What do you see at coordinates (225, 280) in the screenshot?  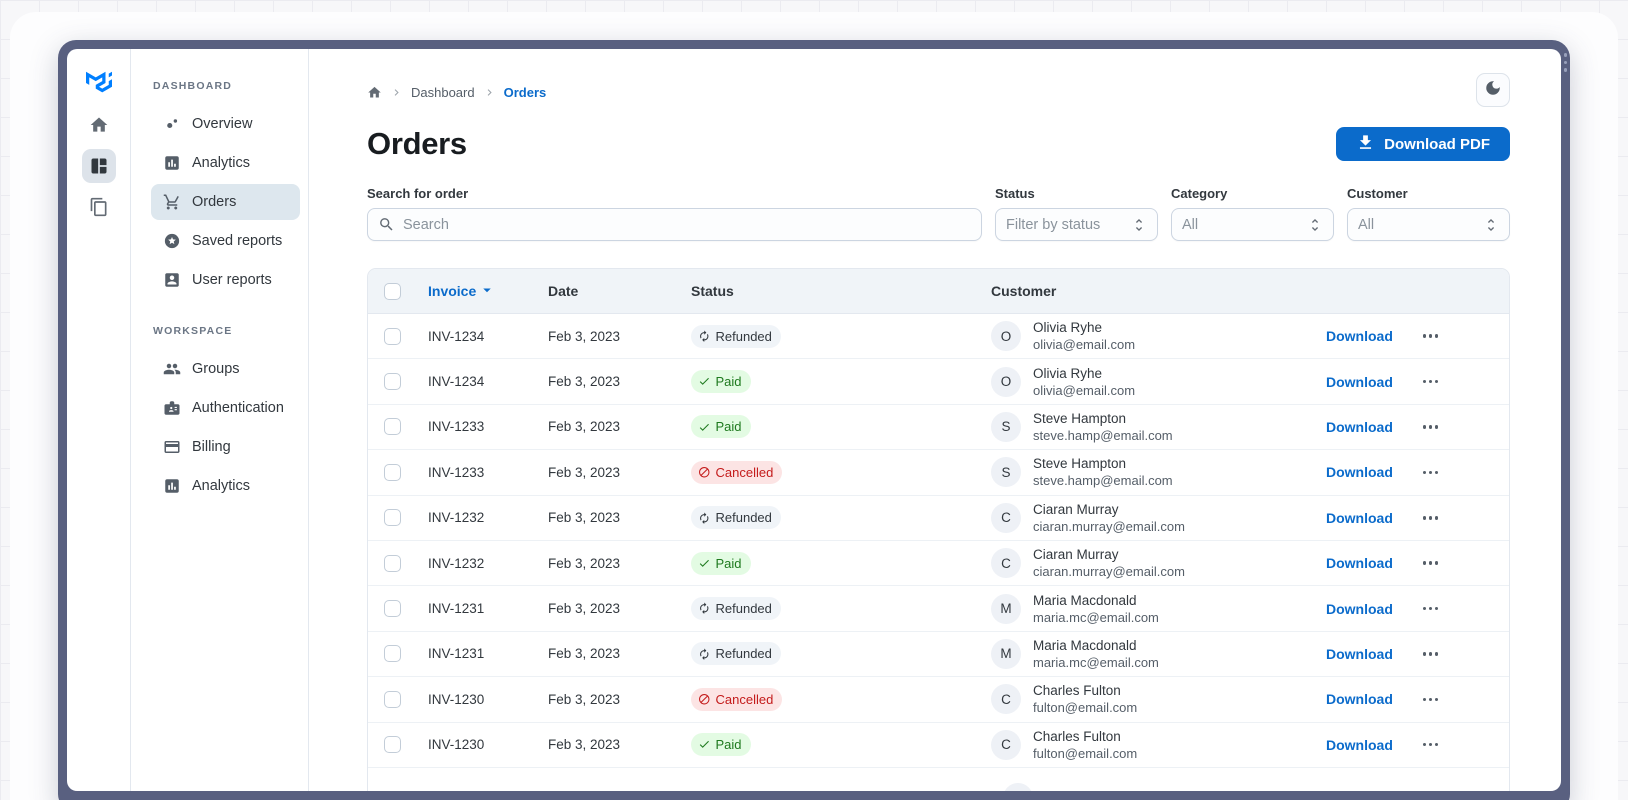 I see `sidebar-item-user-reports: User reports` at bounding box center [225, 280].